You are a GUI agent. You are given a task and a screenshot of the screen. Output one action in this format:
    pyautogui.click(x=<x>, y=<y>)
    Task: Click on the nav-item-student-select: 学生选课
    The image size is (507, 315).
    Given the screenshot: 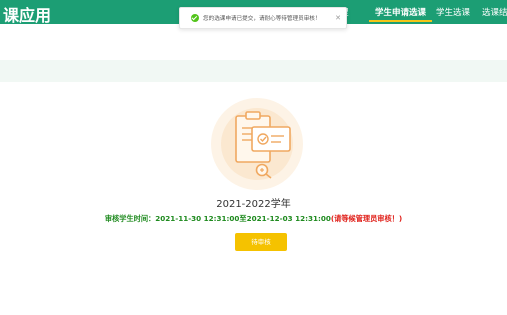 What is the action you would take?
    pyautogui.click(x=453, y=12)
    